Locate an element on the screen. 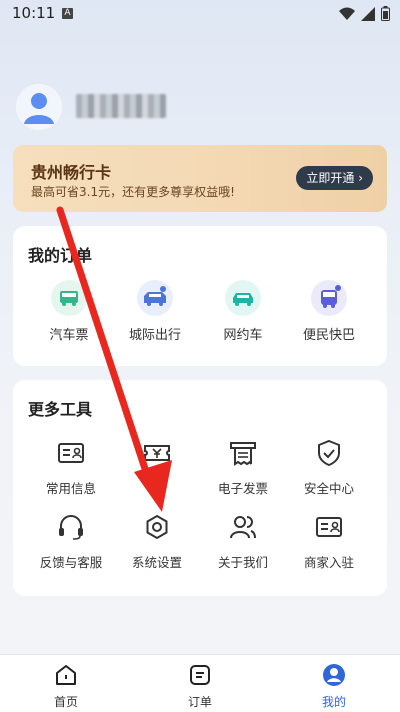  intercity-icon is located at coordinates (155, 298).